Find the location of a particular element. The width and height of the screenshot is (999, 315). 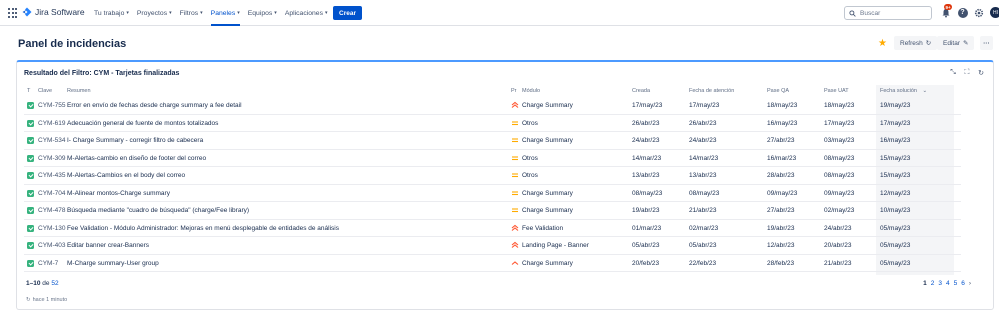

issue-key: CYM-130 is located at coordinates (51, 228).